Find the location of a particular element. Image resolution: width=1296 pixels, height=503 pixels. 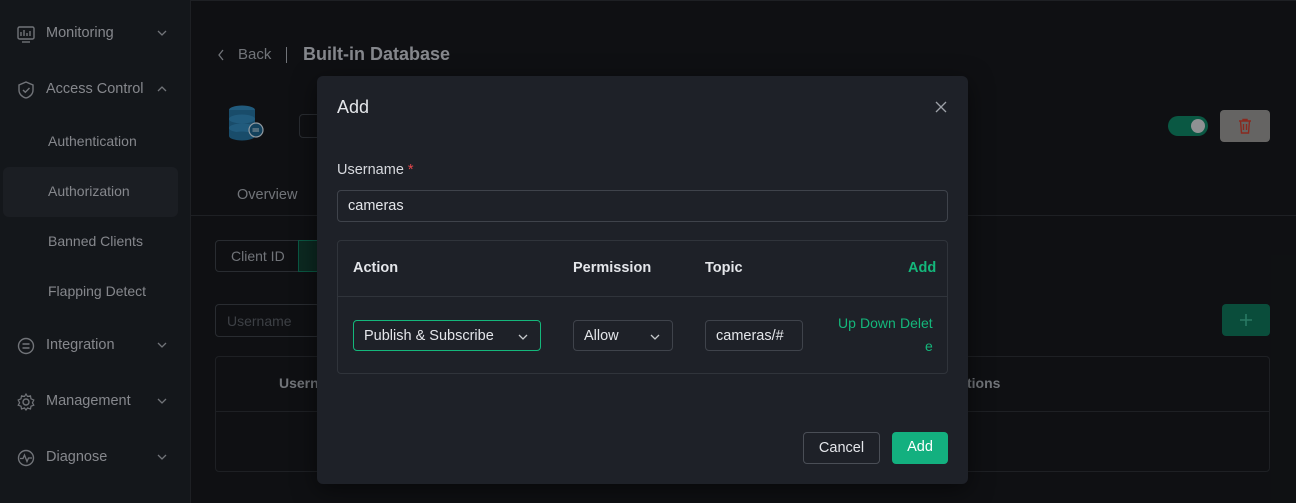

topic-value: cameras/# is located at coordinates (750, 336).